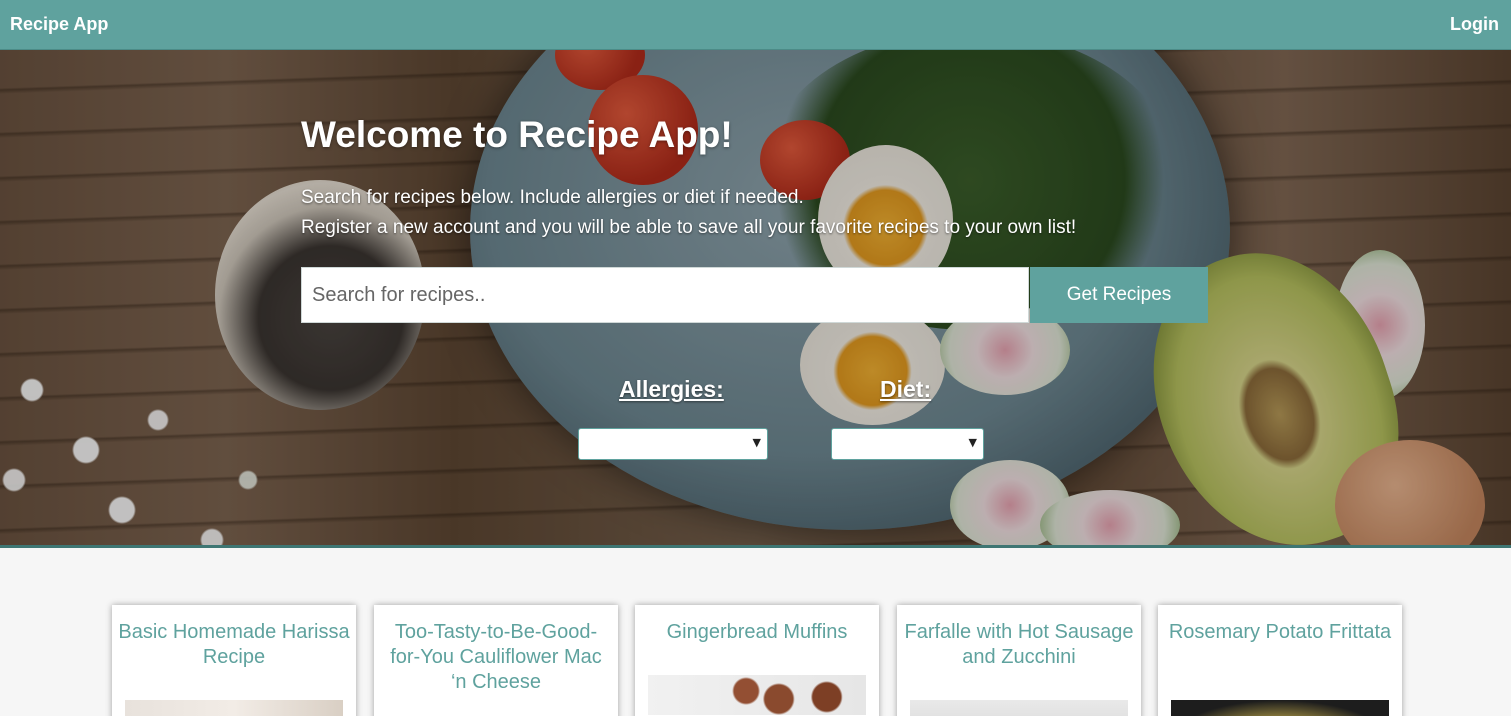 The width and height of the screenshot is (1511, 716). What do you see at coordinates (1280, 632) in the screenshot?
I see `recipe-card-title: Rosemary Potato Frittata` at bounding box center [1280, 632].